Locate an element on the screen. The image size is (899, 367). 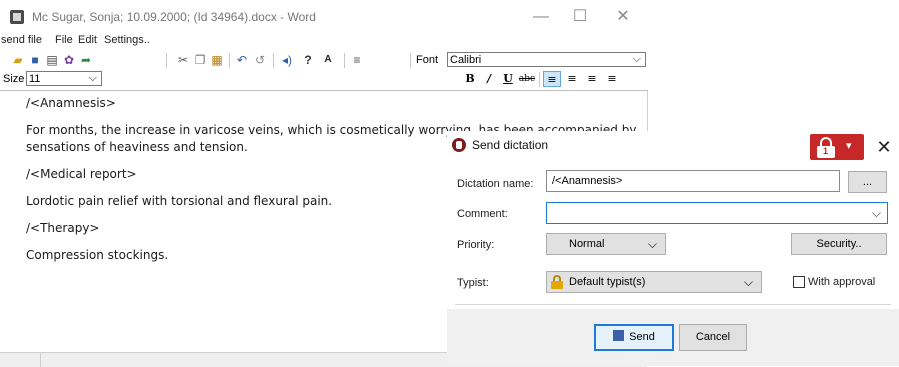
paragraph: /<Medical report> is located at coordinates (81, 174).